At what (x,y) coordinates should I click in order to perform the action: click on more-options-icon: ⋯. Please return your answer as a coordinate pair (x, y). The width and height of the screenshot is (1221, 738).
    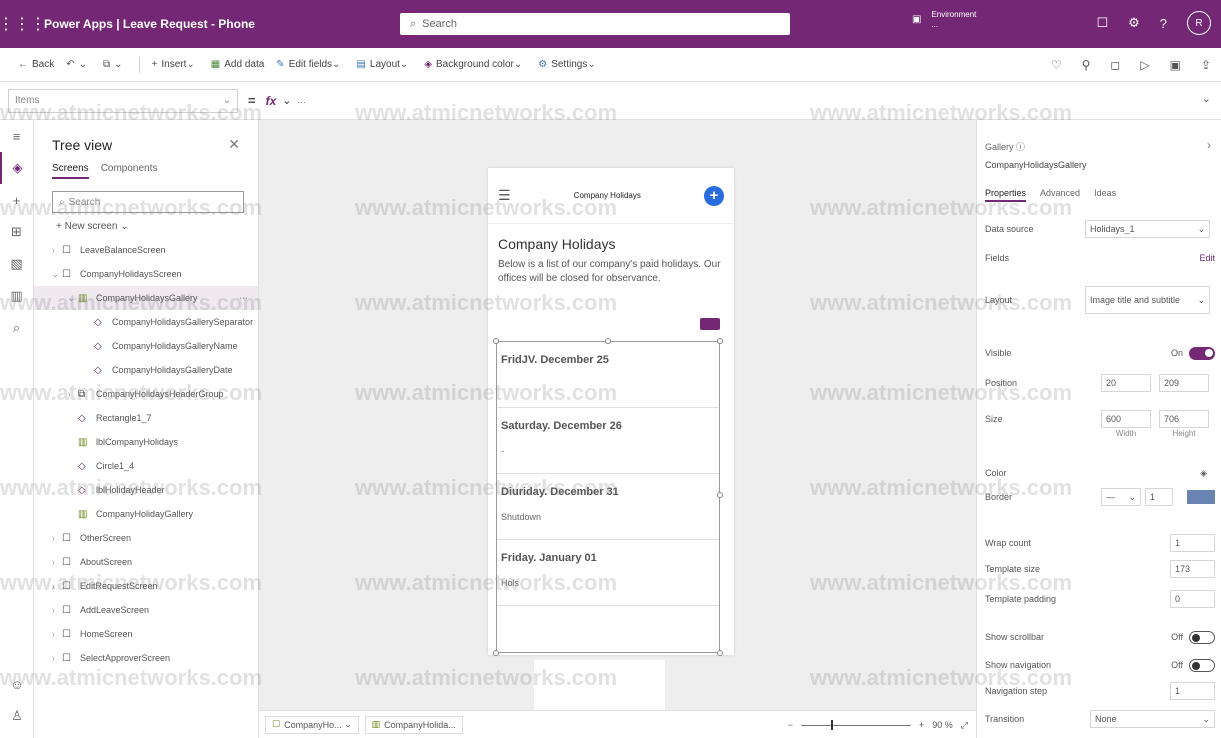
    Looking at the image, I should click on (243, 298).